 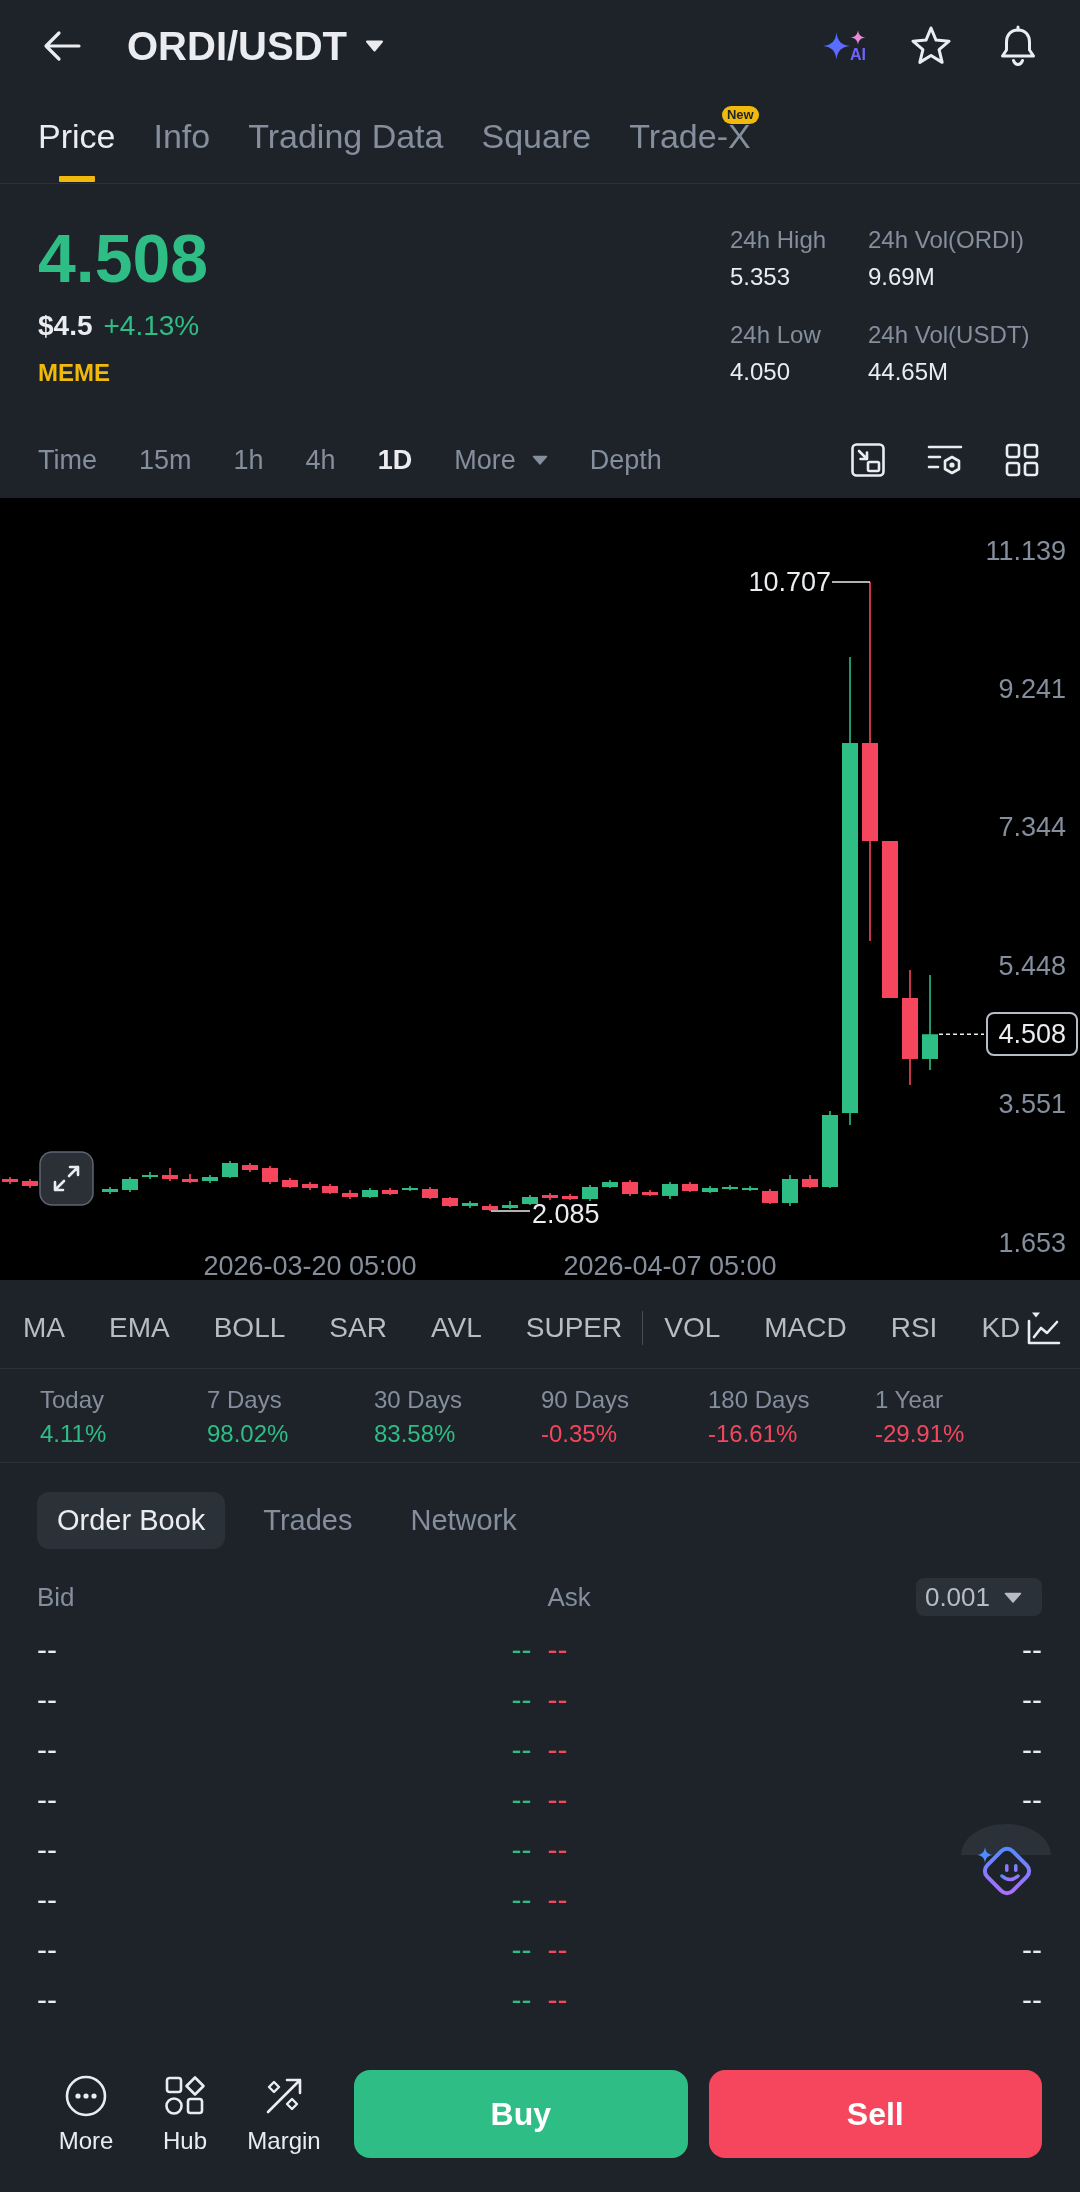 I want to click on precision-dropdown: 0.001, so click(x=978, y=1597).